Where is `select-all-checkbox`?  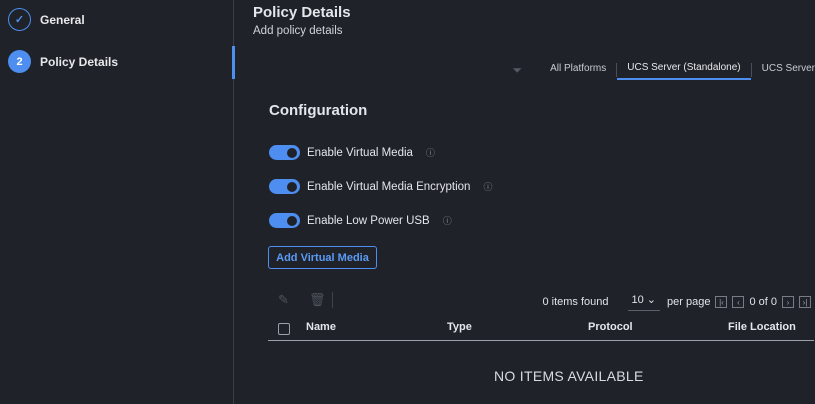 select-all-checkbox is located at coordinates (284, 329).